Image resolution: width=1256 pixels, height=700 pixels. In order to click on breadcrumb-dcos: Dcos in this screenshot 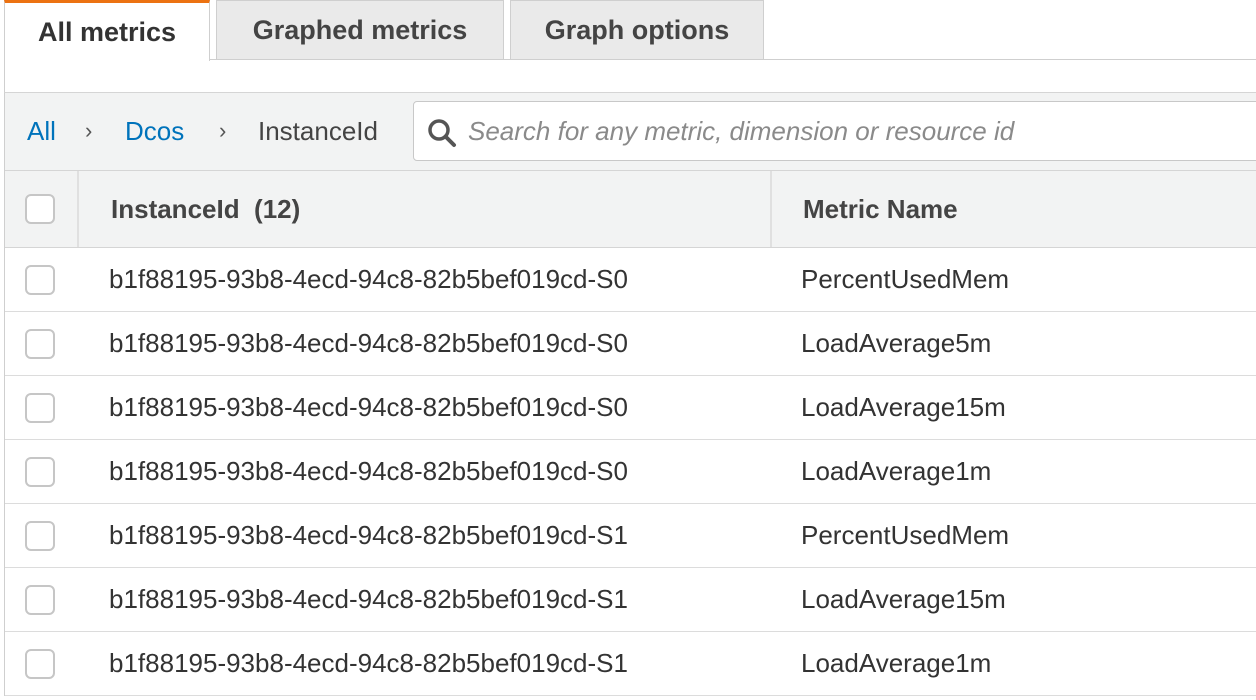, I will do `click(154, 131)`.